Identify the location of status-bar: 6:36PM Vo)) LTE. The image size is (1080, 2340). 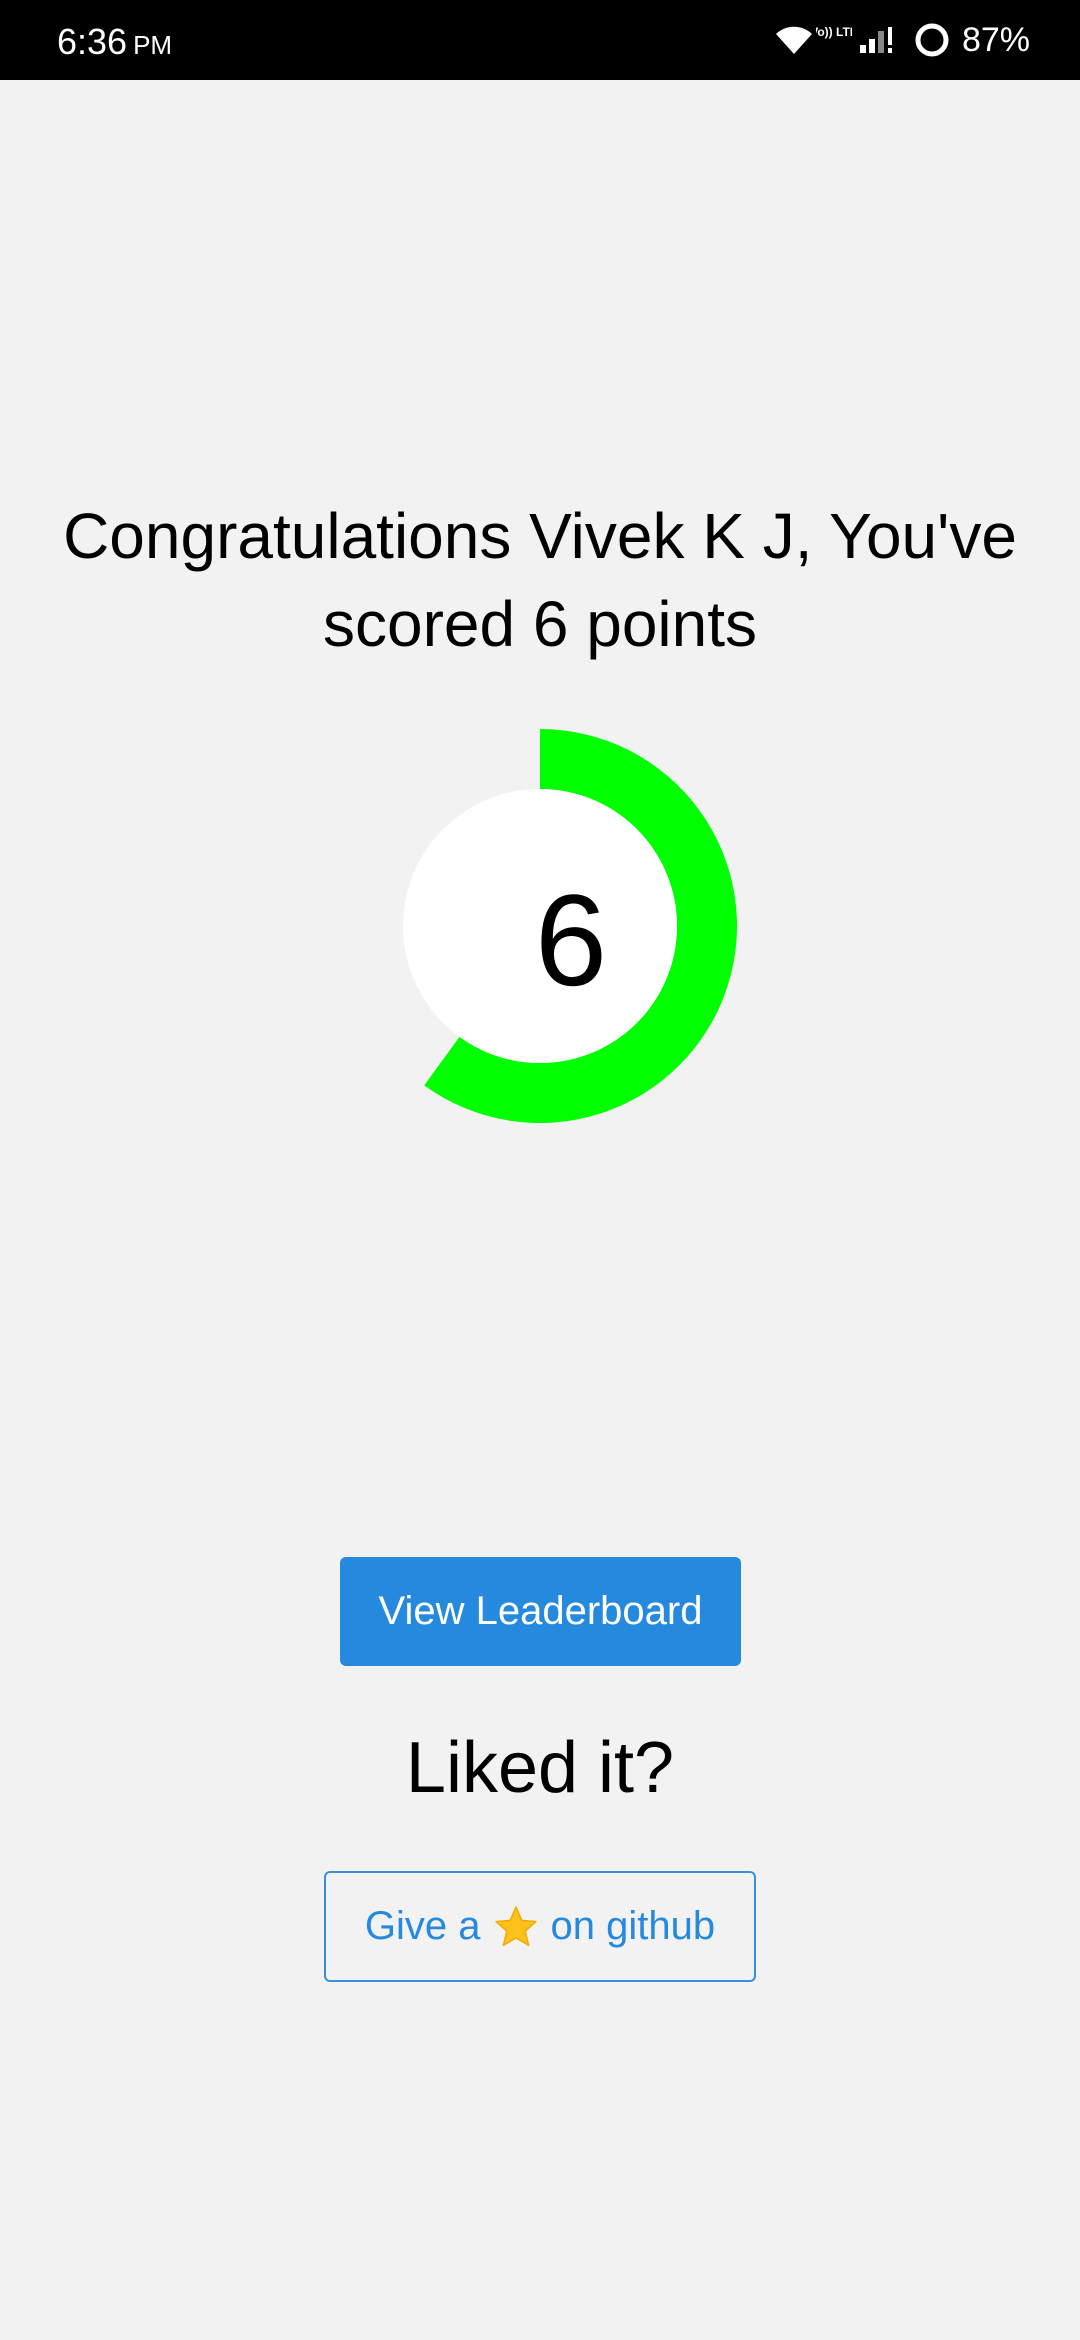
(540, 40).